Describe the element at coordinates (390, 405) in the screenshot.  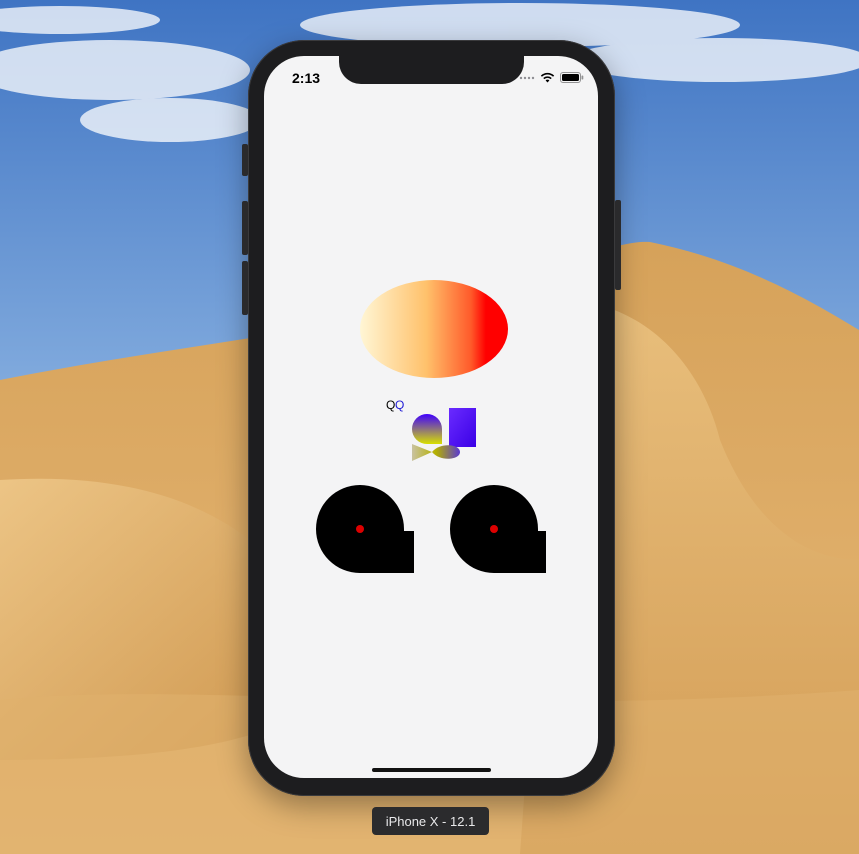
I see `q-label-black: Q` at that location.